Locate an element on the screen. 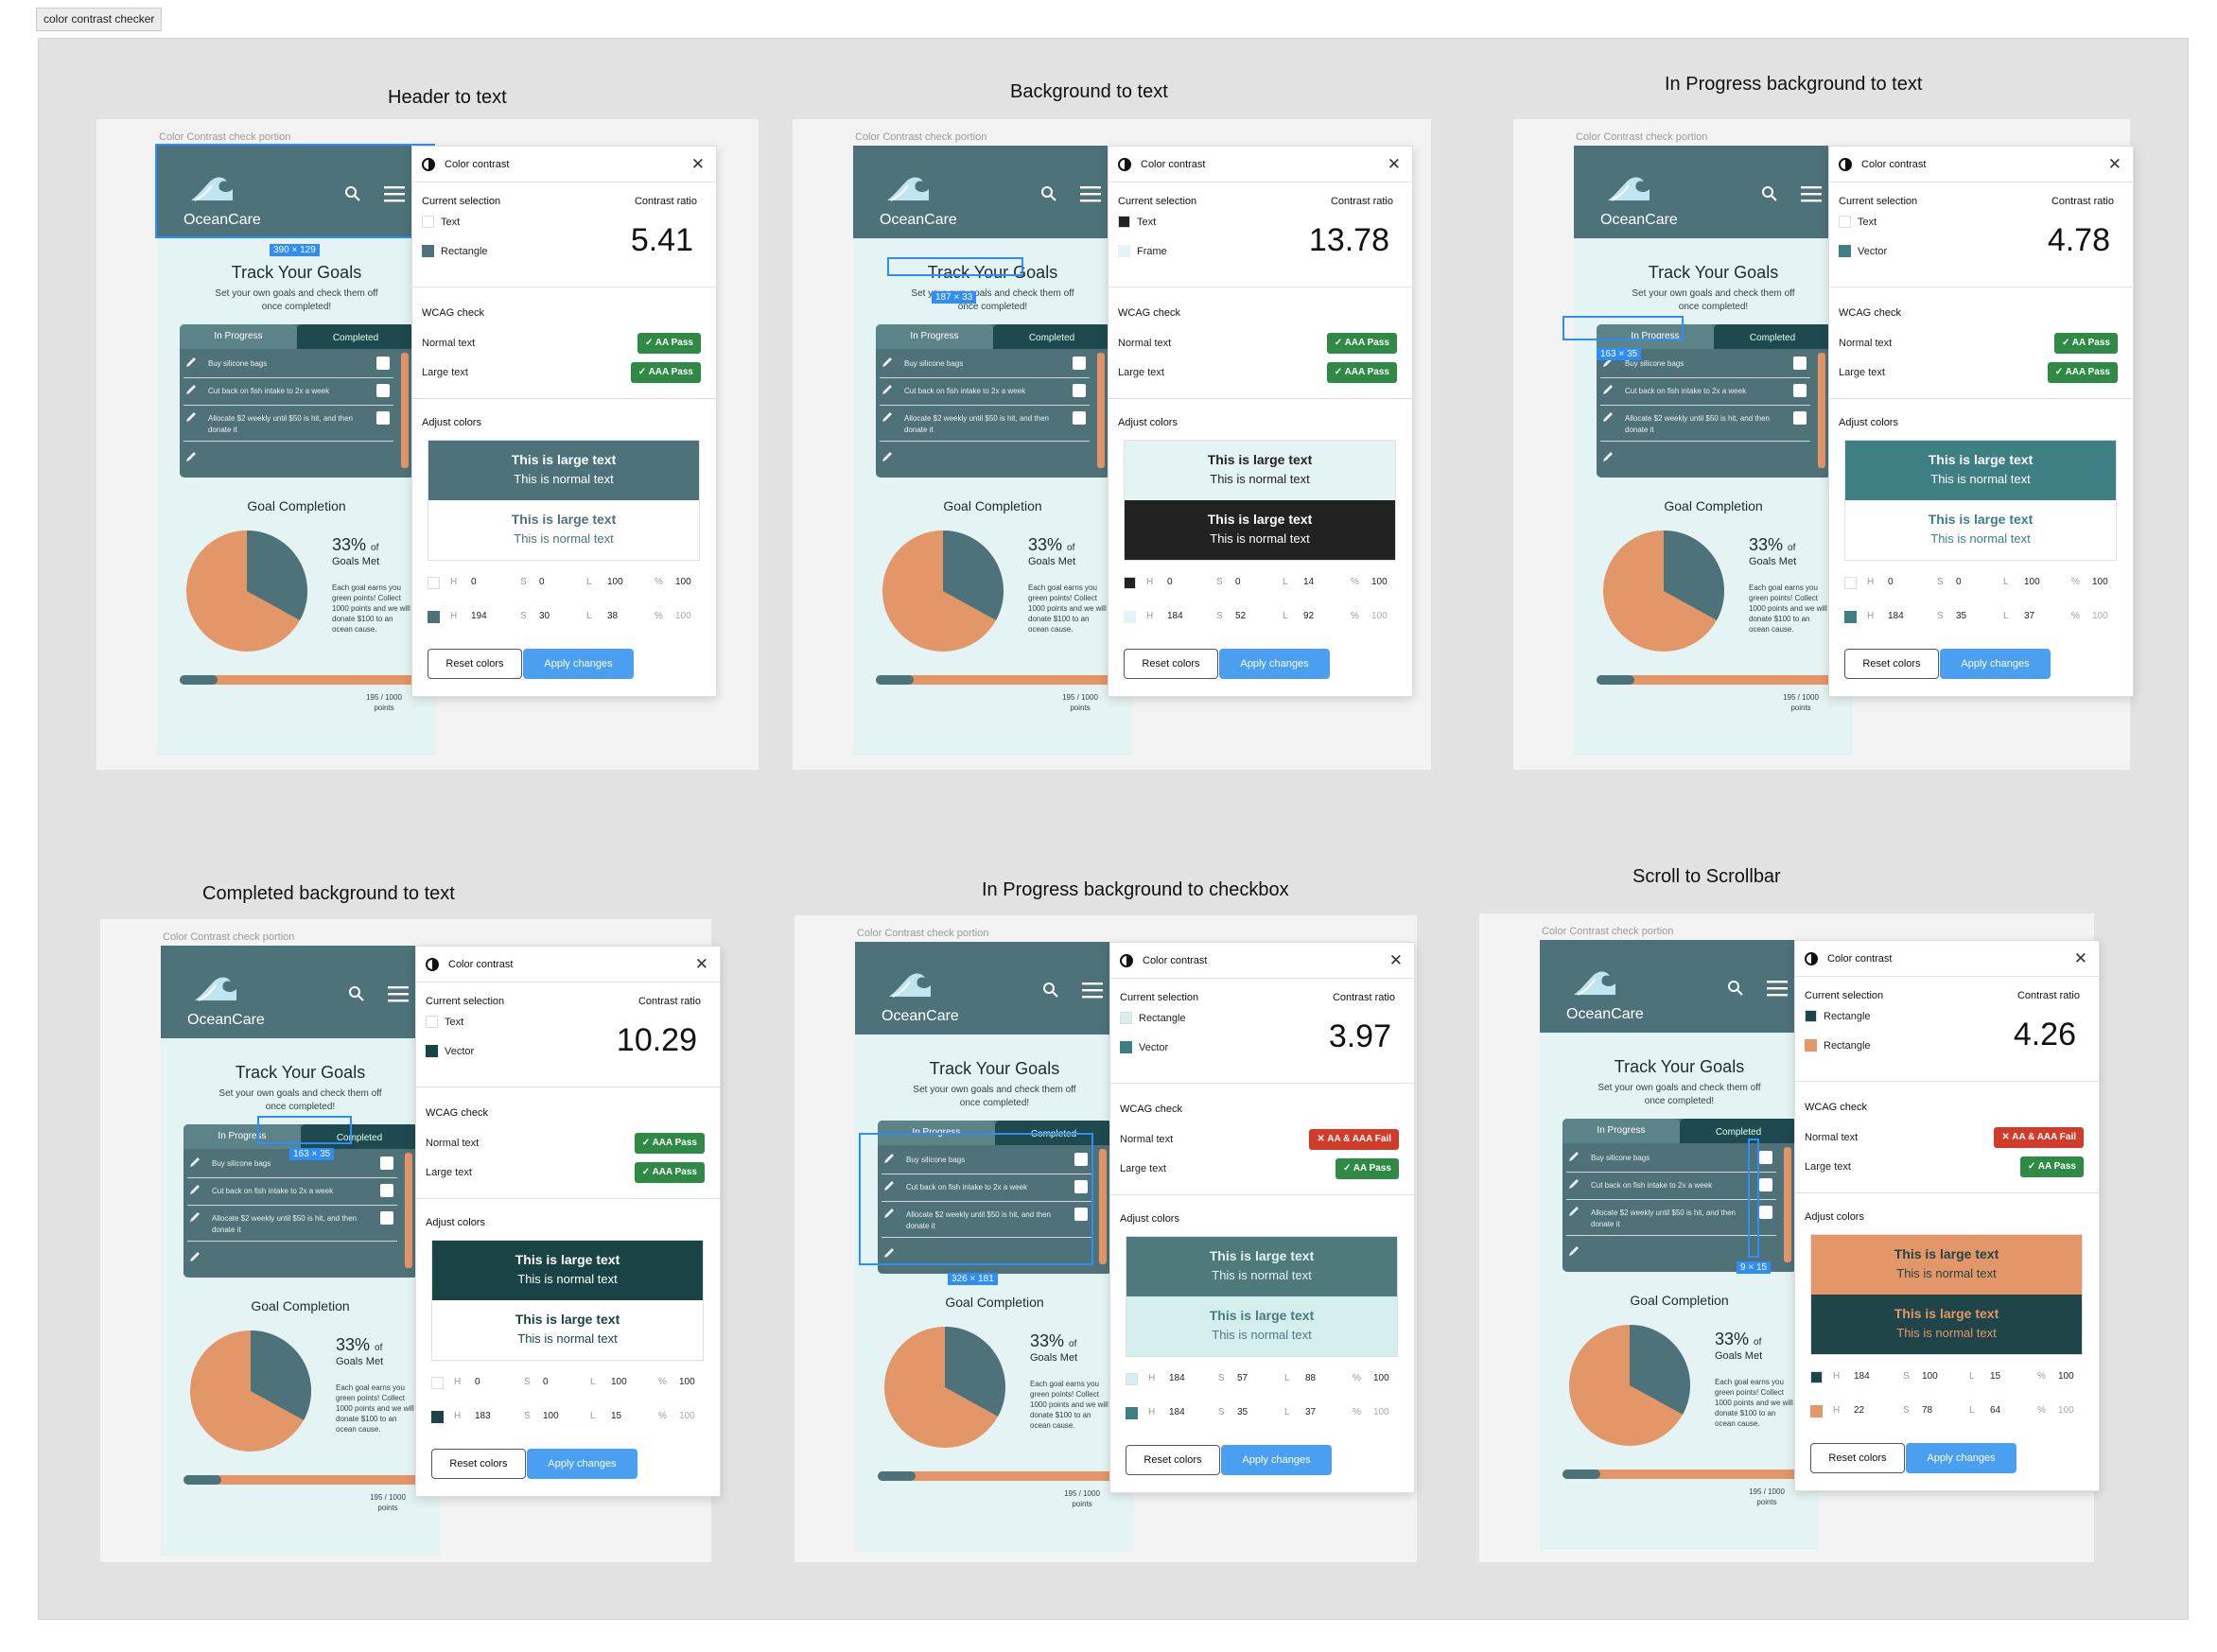 Image resolution: width=2217 pixels, height=1652 pixels. hsl-row-a: H 184 S 57 L 88 % 100 is located at coordinates (1267, 1380).